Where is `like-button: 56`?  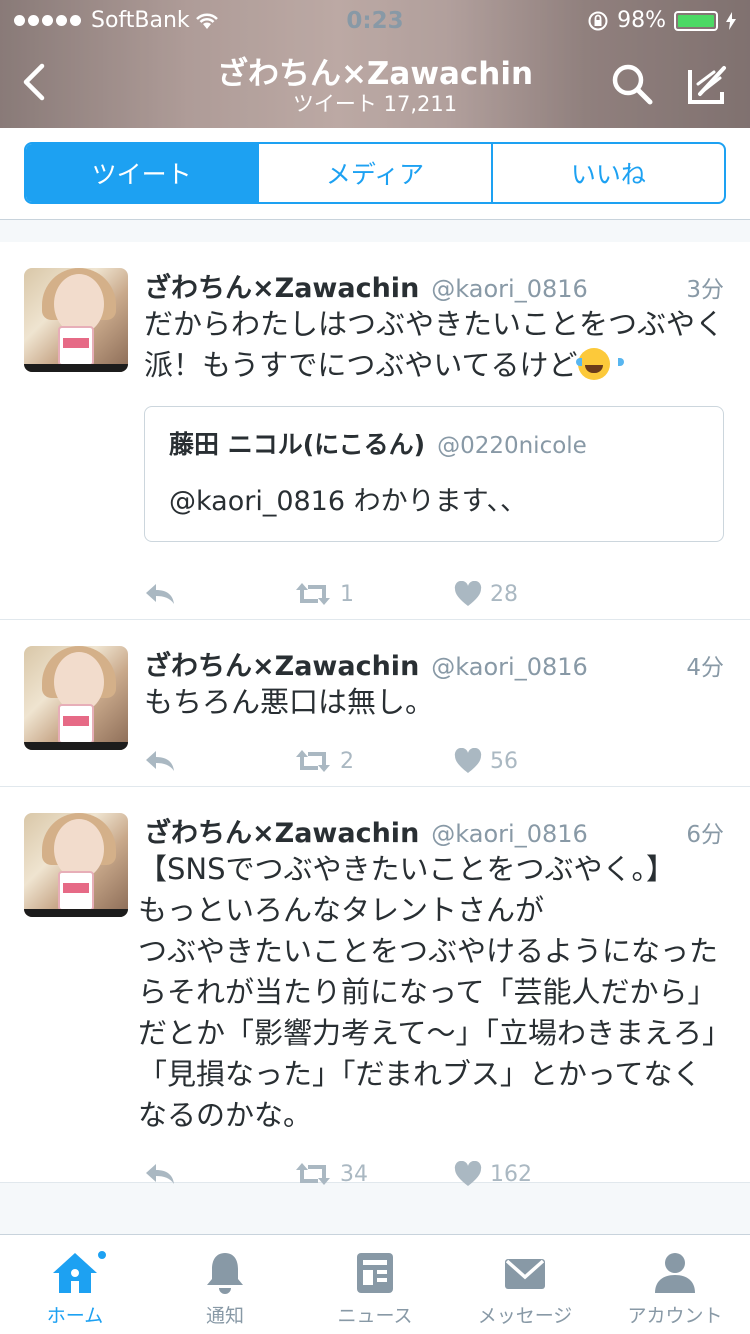 like-button: 56 is located at coordinates (534, 761).